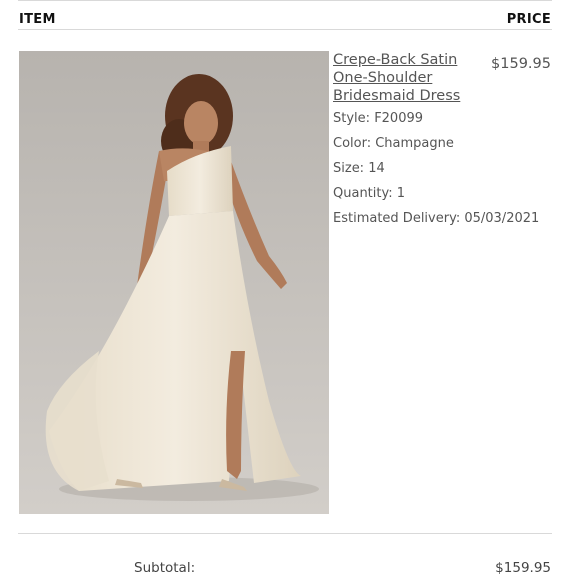 This screenshot has width=580, height=580. I want to click on quantity-value: 1, so click(401, 193).